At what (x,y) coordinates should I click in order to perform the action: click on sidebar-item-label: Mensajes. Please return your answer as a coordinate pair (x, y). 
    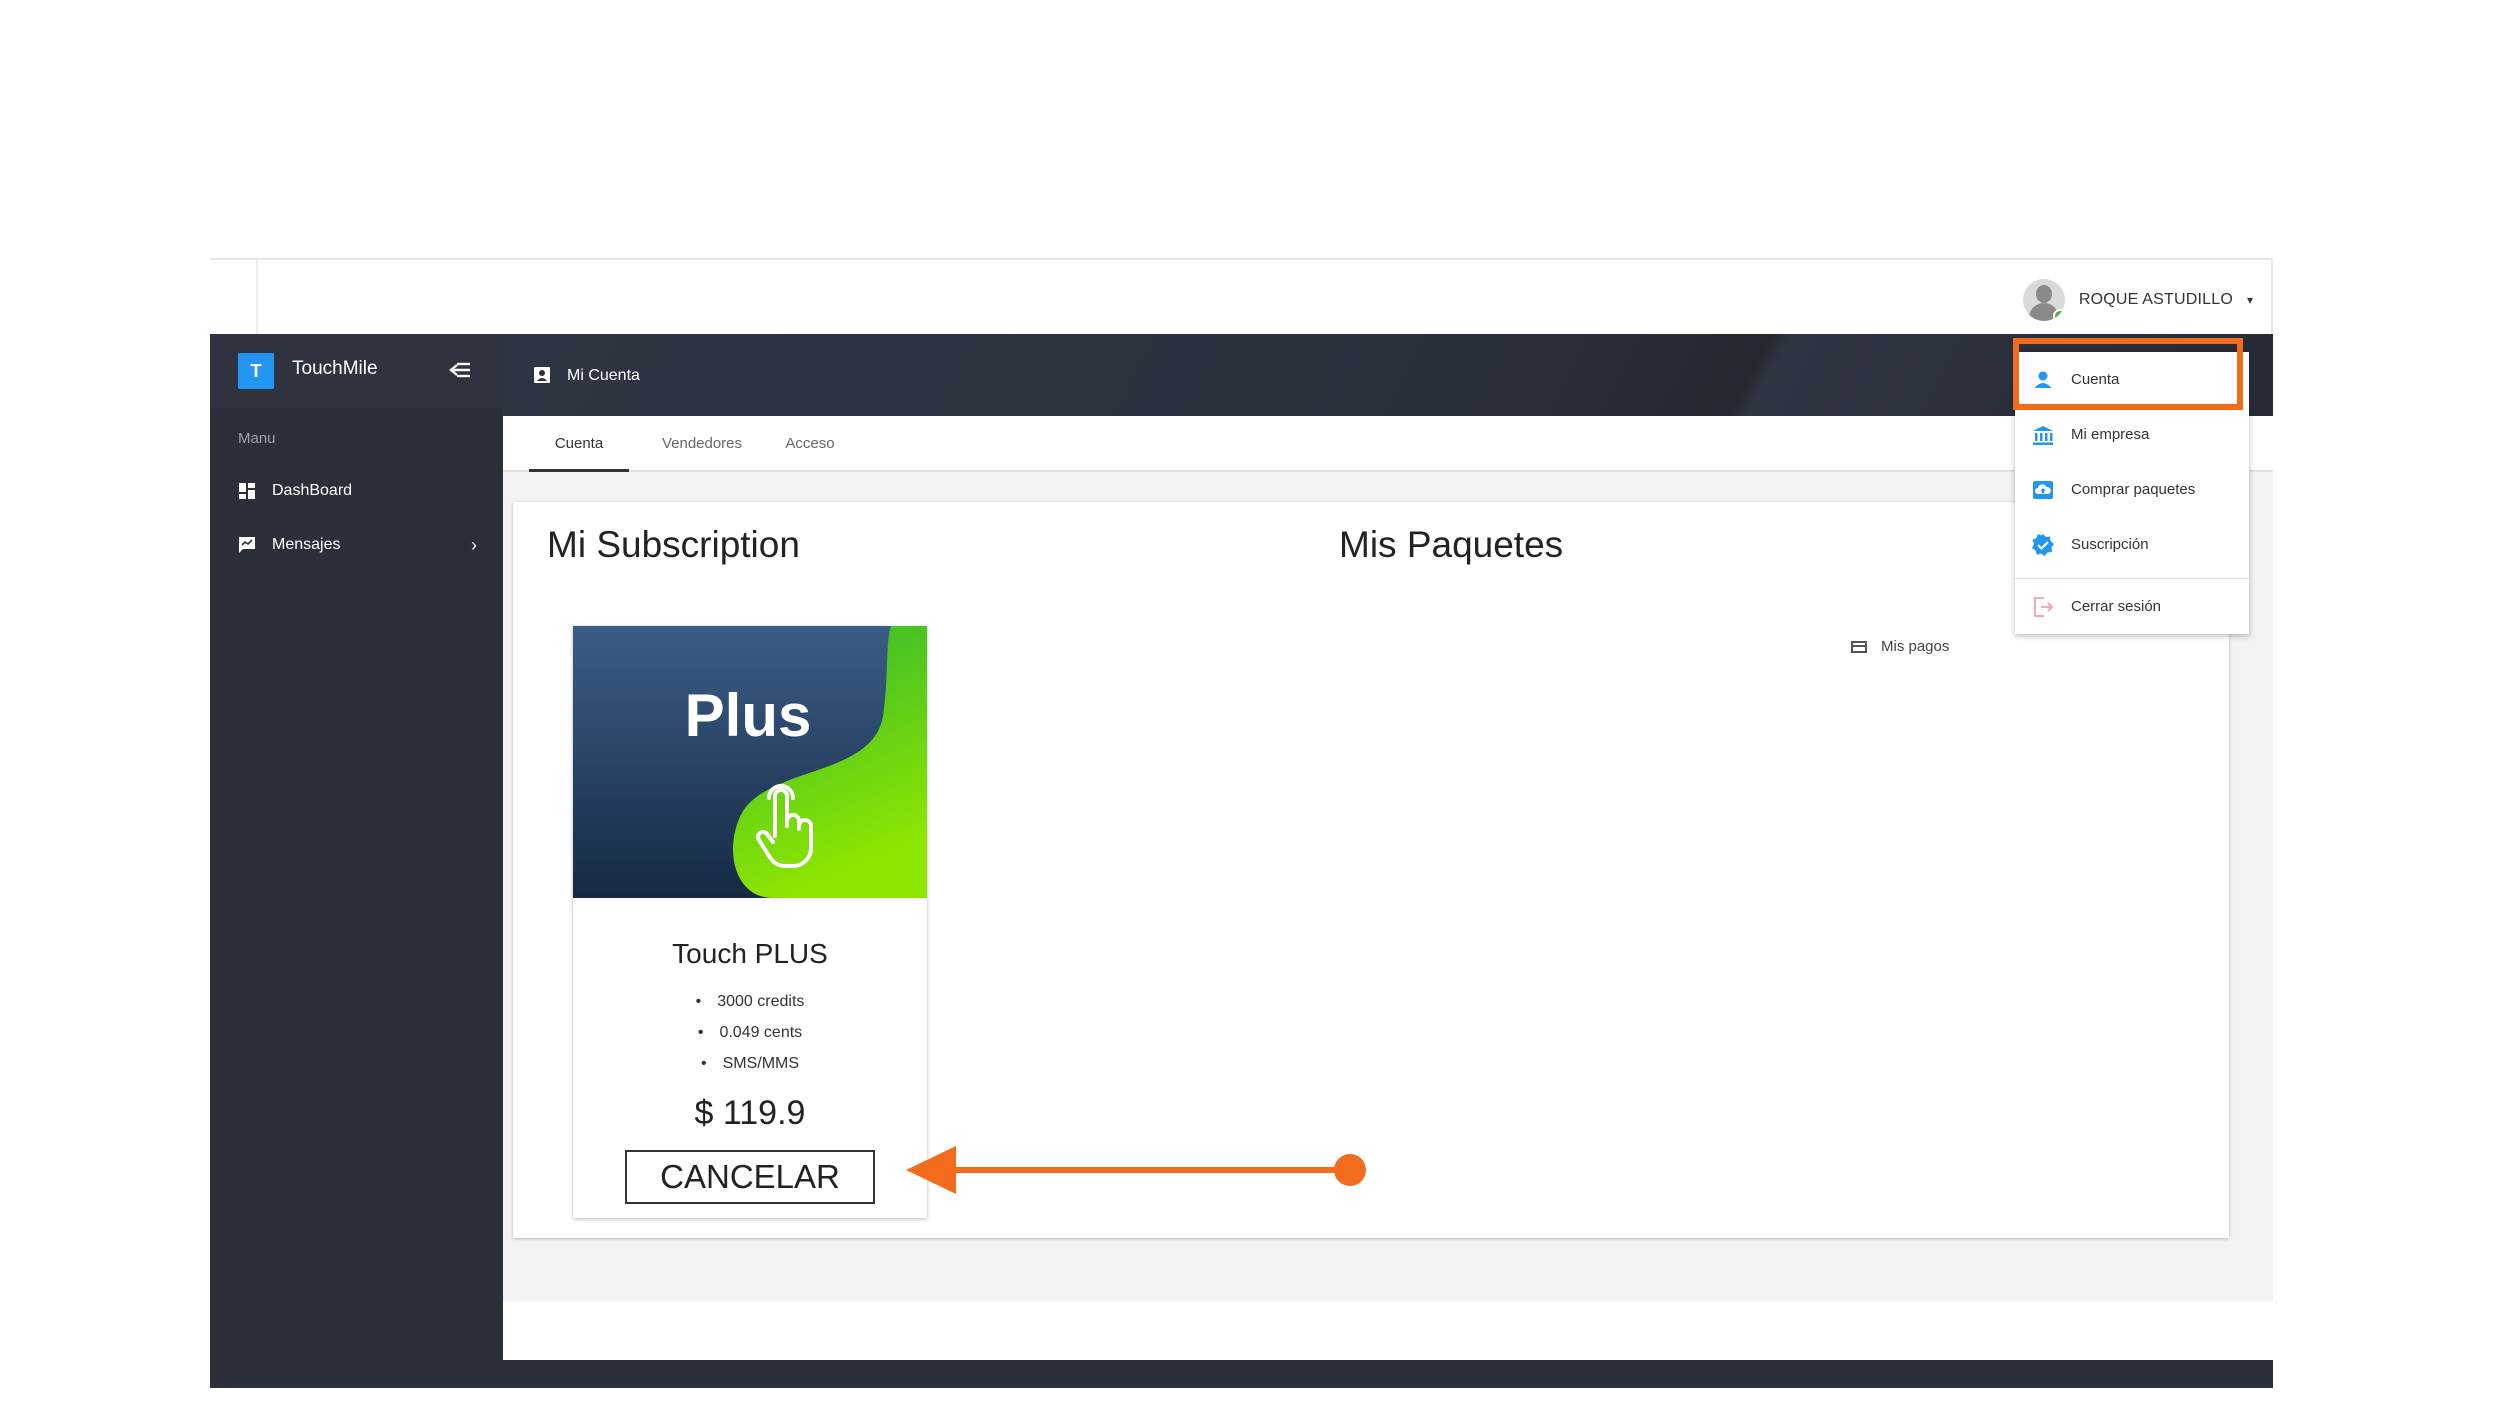
    Looking at the image, I should click on (306, 544).